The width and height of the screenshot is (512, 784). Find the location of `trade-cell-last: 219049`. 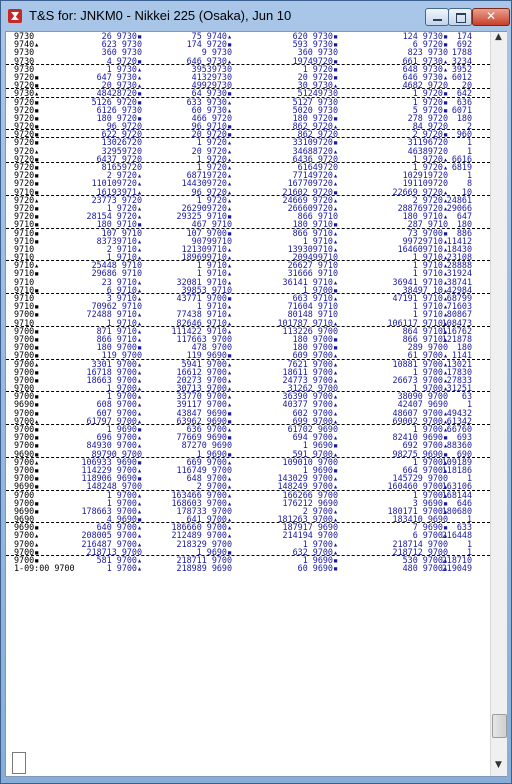

trade-cell-last: 219049 is located at coordinates (456, 568).